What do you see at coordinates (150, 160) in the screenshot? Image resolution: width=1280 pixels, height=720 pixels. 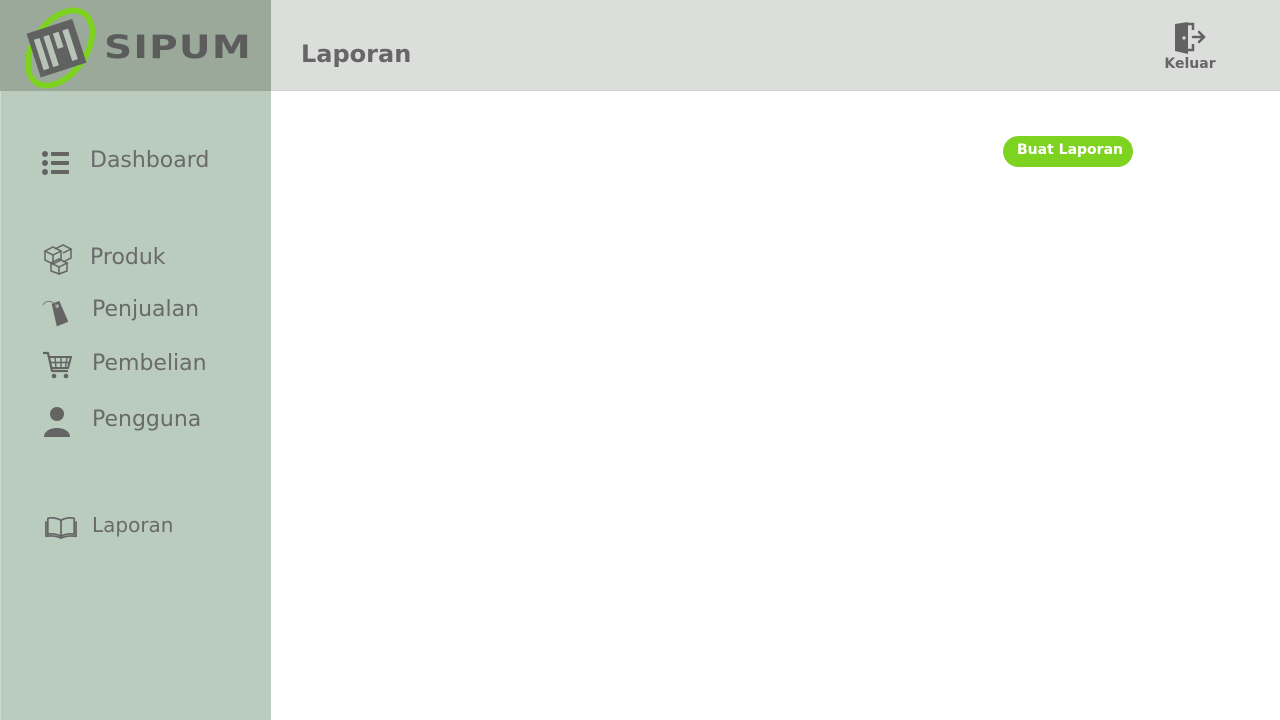 I see `sidebar-item-label: Dashboard` at bounding box center [150, 160].